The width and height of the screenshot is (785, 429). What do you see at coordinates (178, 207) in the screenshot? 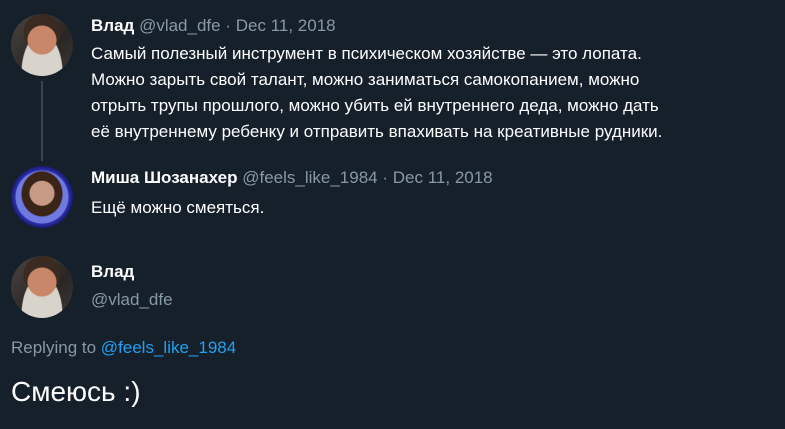
I see `tweet-text: Ещё можно смеяться.` at bounding box center [178, 207].